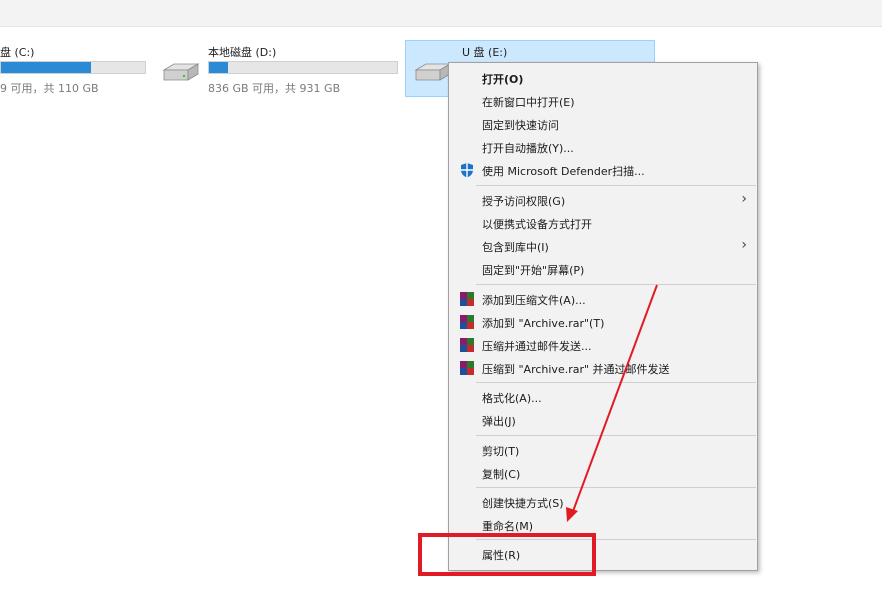 The height and width of the screenshot is (609, 882). Describe the element at coordinates (612, 403) in the screenshot. I see `annotation-arrow-icon` at that location.